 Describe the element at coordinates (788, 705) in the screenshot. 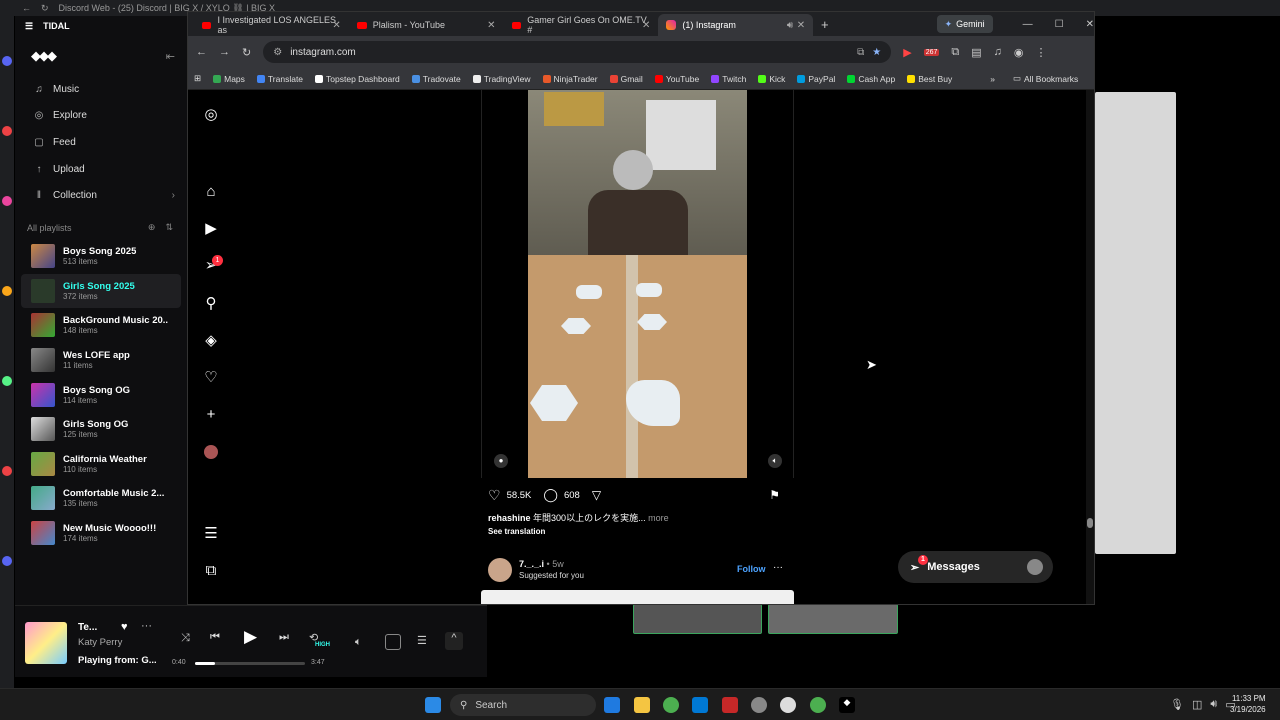

I see `mouse-app-icon` at that location.